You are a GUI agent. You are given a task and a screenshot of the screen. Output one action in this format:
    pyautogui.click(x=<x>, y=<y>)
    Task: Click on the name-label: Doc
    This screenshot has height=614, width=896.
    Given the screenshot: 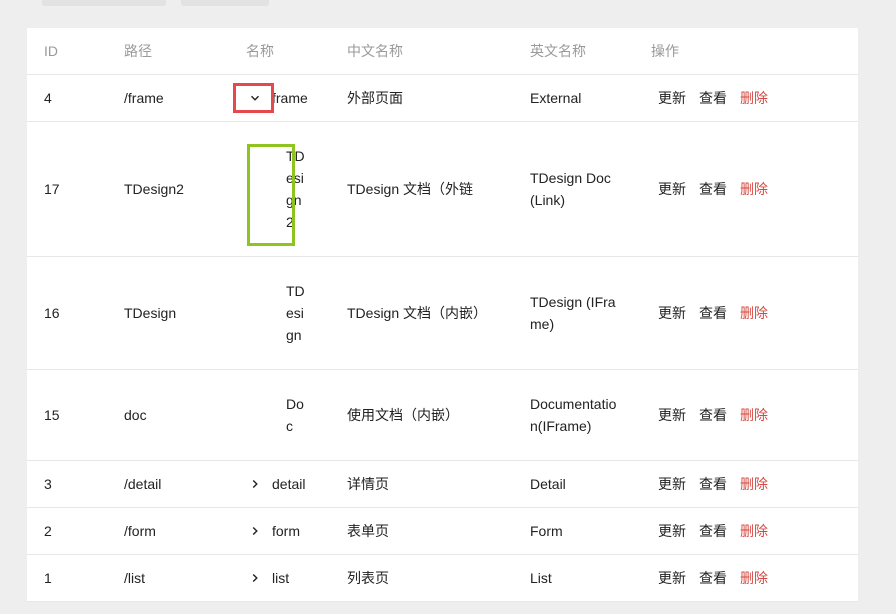 What is the action you would take?
    pyautogui.click(x=295, y=415)
    